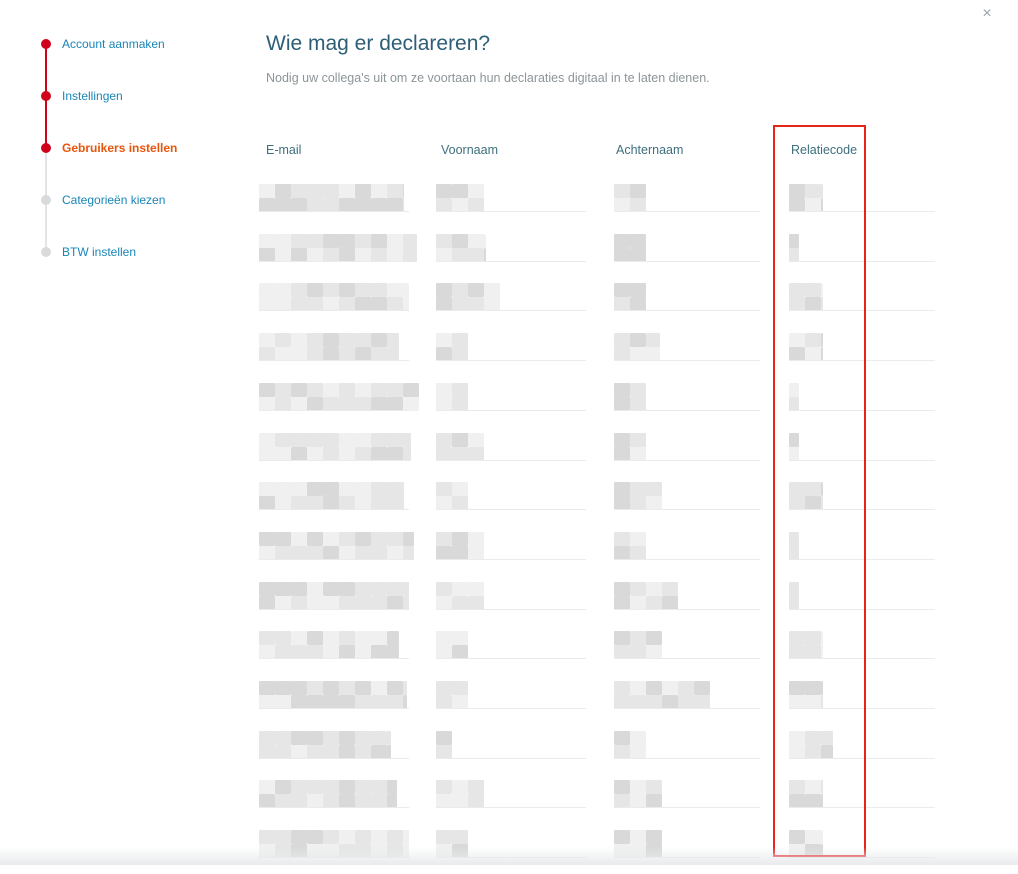 The height and width of the screenshot is (874, 1018). Describe the element at coordinates (113, 44) in the screenshot. I see `step-label: Account aanmaken` at that location.